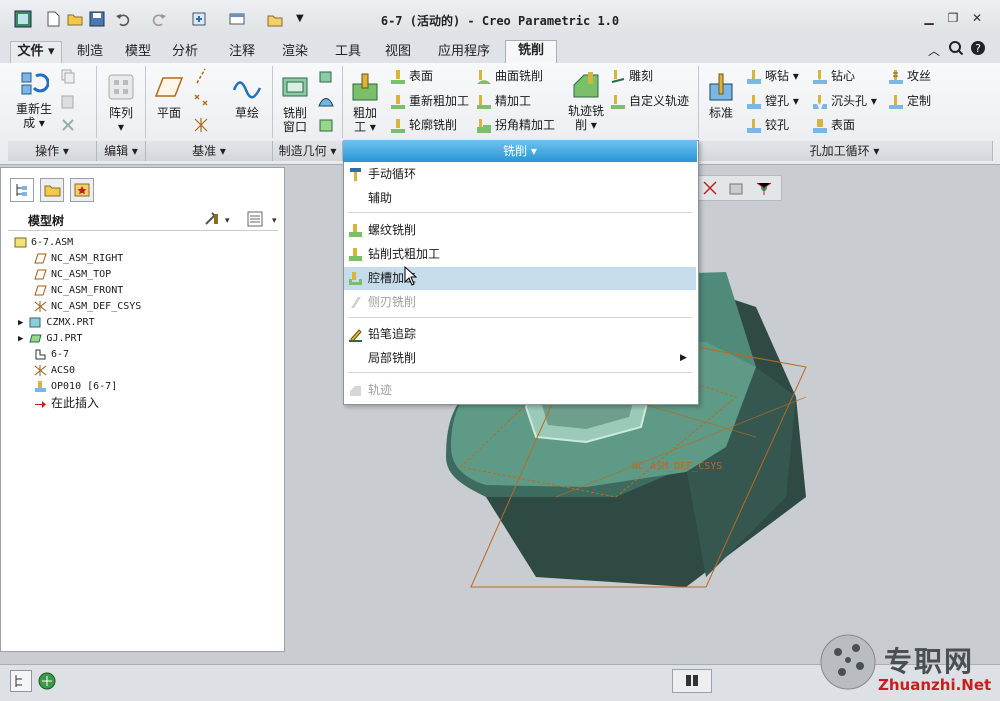  Describe the element at coordinates (43, 243) in the screenshot. I see `tree-item-assembly: 6-7.ASM` at that location.